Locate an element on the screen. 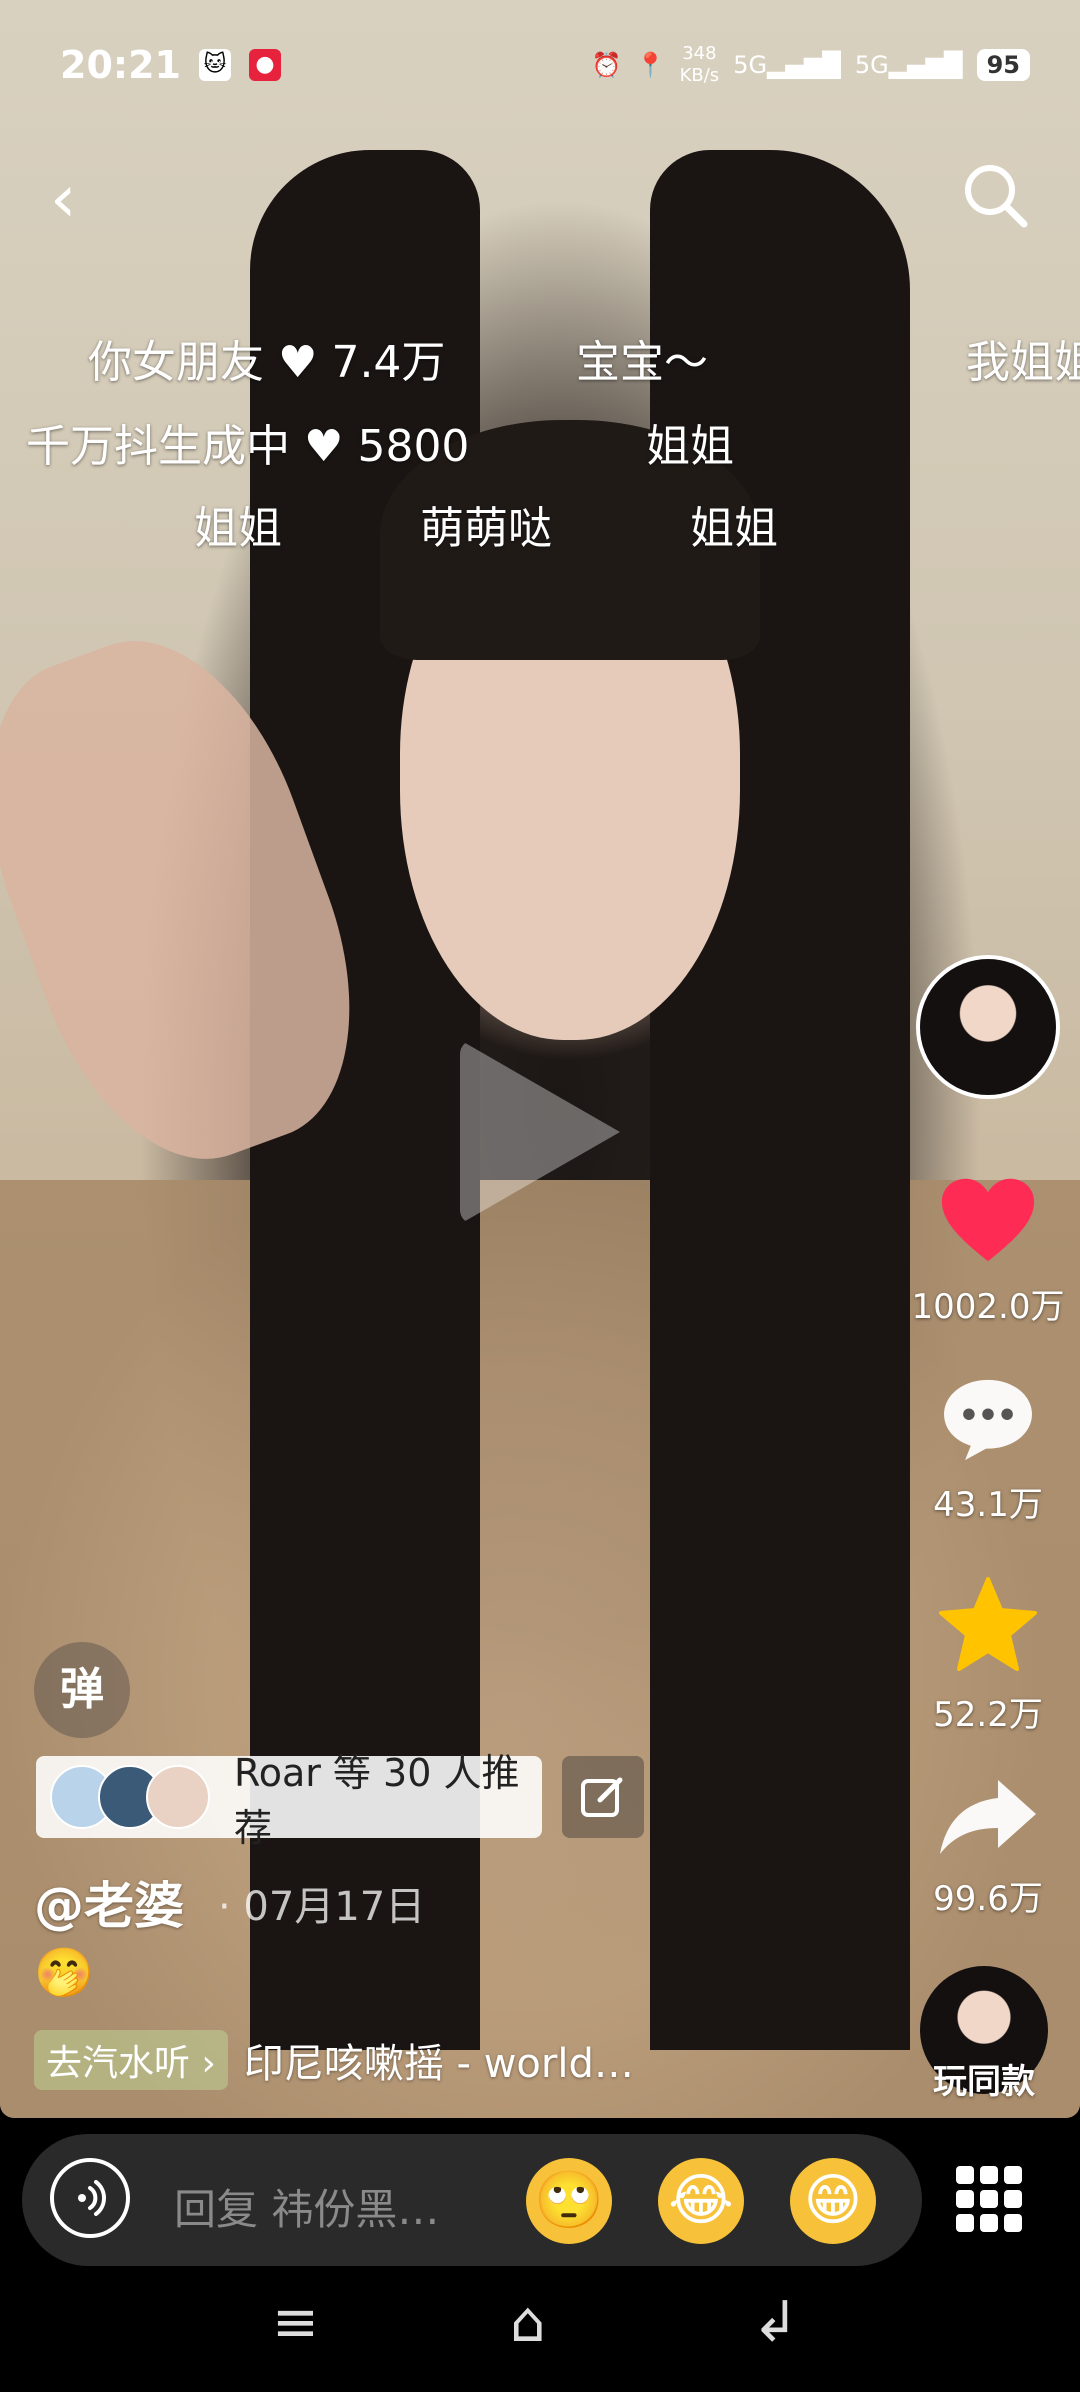  danmaku-toggle-button: 弹 is located at coordinates (82, 1690).